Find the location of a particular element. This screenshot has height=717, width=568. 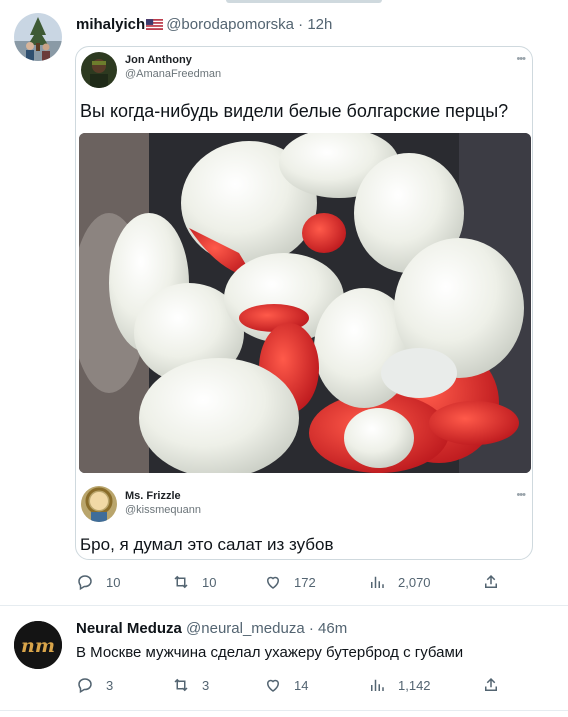

retweet-count: 3 is located at coordinates (206, 685).